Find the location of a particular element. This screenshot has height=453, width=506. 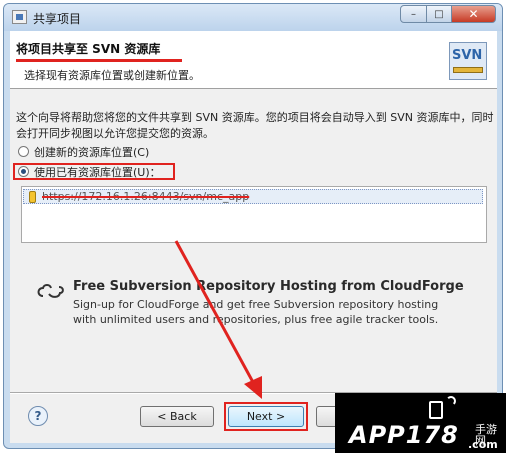

minimize-button: – is located at coordinates (413, 14).